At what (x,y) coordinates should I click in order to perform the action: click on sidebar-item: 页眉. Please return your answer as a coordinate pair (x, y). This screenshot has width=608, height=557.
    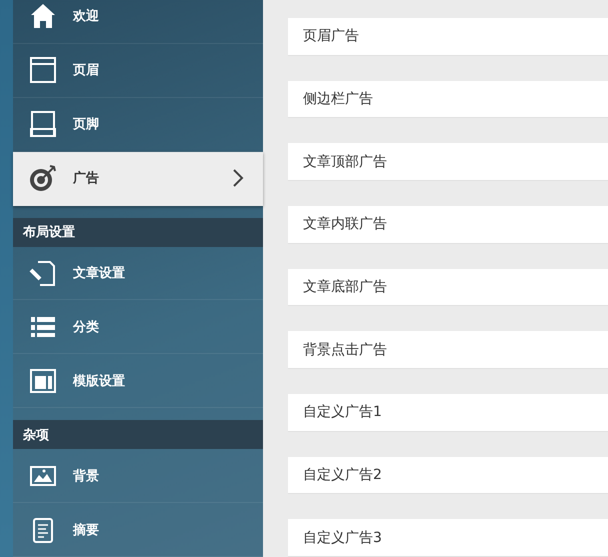
    Looking at the image, I should click on (138, 71).